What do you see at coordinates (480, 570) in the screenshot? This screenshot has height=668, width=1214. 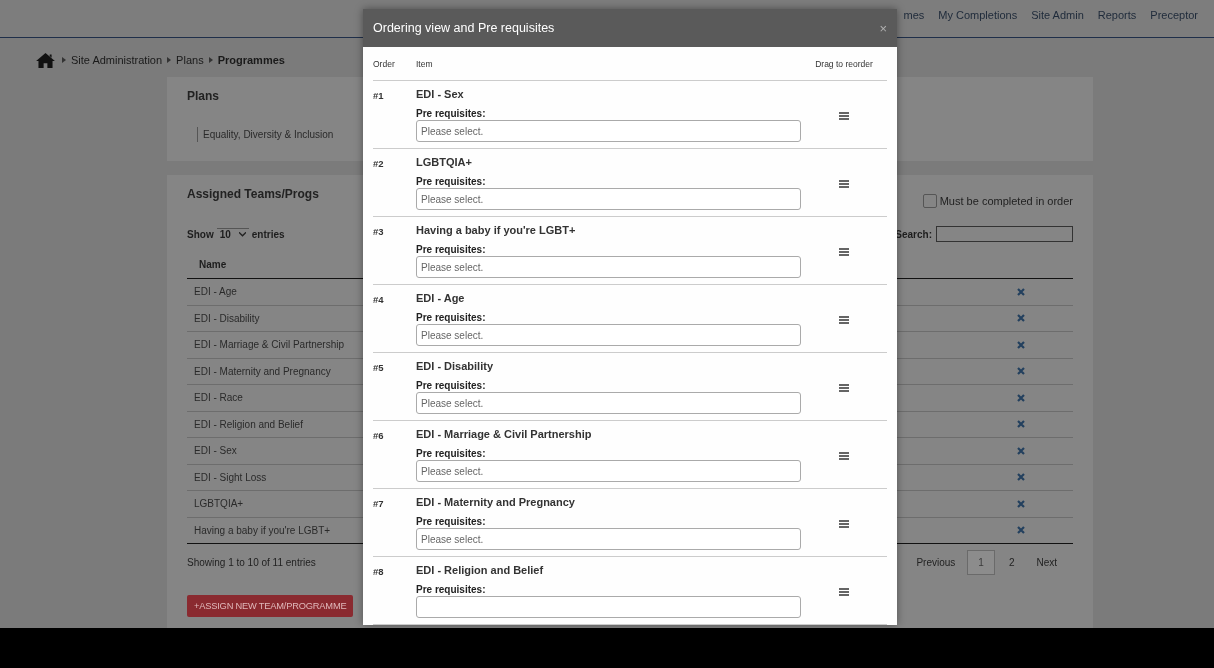 I see `item-title: EDI - Religion and Belief` at bounding box center [480, 570].